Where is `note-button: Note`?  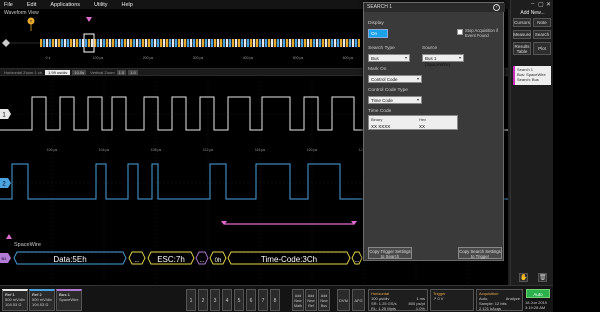
note-button: Note is located at coordinates (542, 22).